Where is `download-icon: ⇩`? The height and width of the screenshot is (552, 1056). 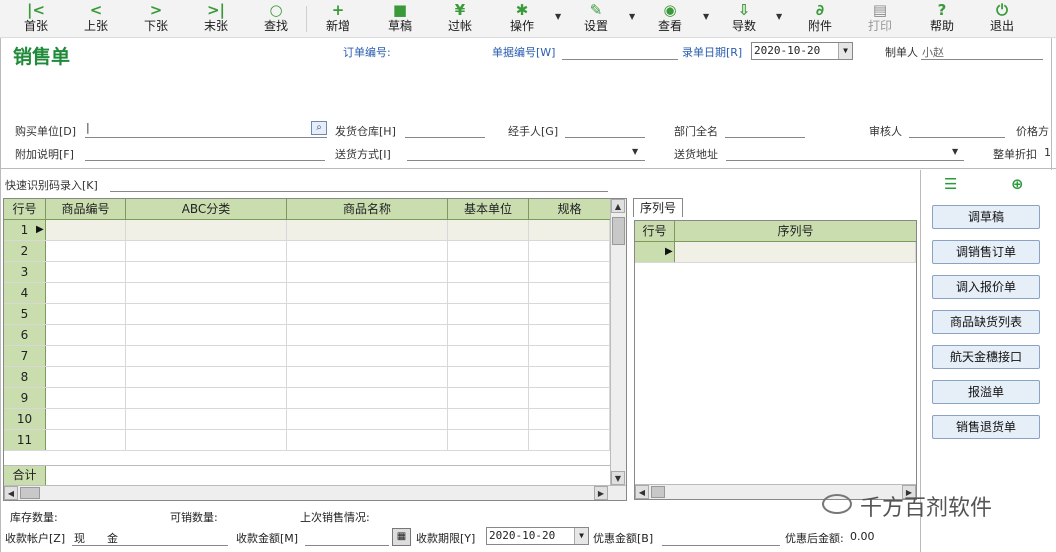
download-icon: ⇩ is located at coordinates (744, 10).